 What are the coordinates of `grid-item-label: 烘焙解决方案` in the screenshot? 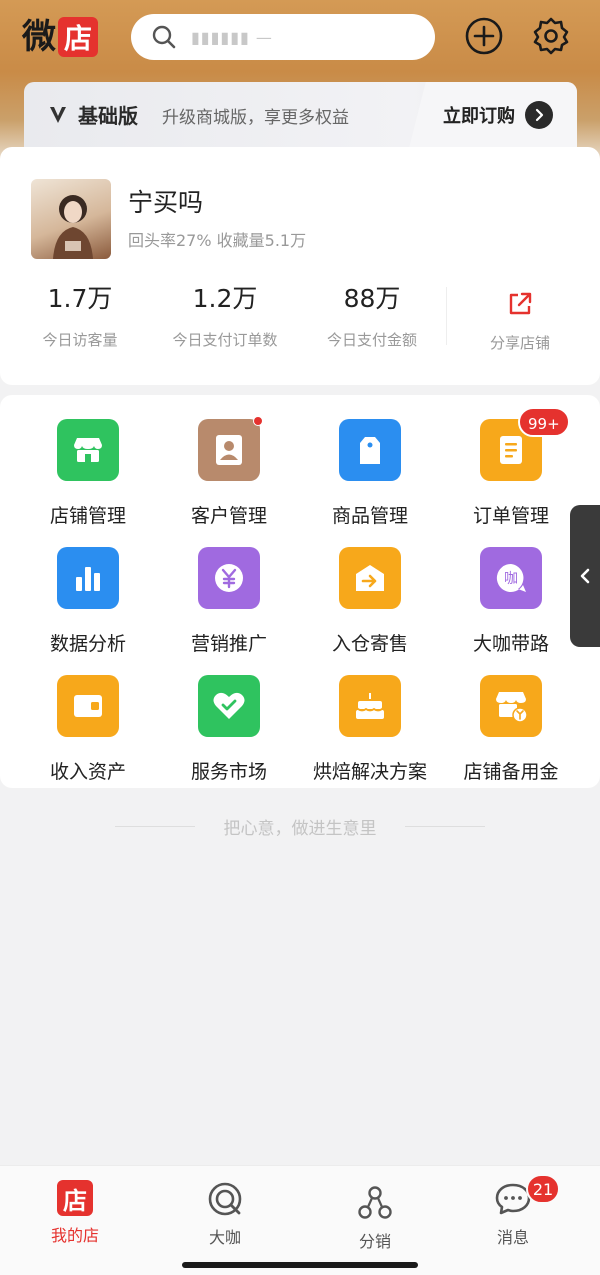 It's located at (369, 772).